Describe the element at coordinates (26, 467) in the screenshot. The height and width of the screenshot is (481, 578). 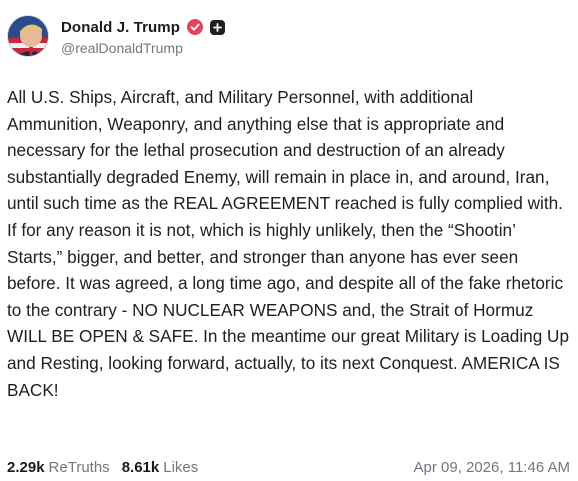
I see `retruths-count: 2.29k` at that location.